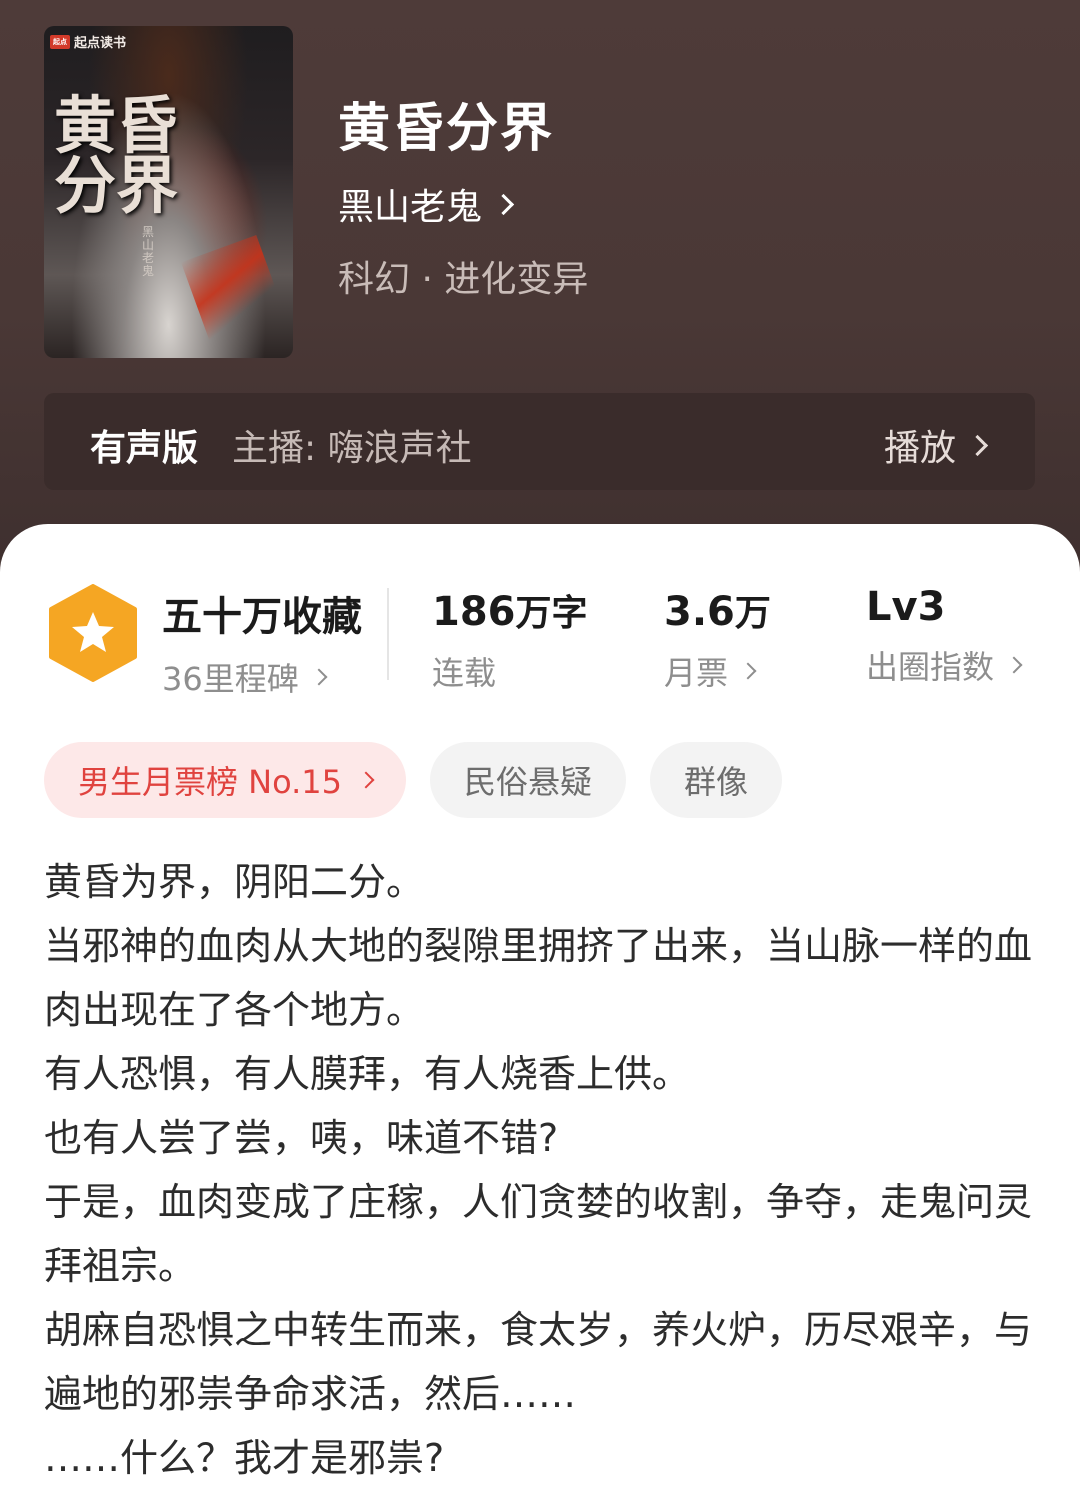 The width and height of the screenshot is (1080, 1496). I want to click on ranking-tag: 男生月票榜 No.15, so click(225, 780).